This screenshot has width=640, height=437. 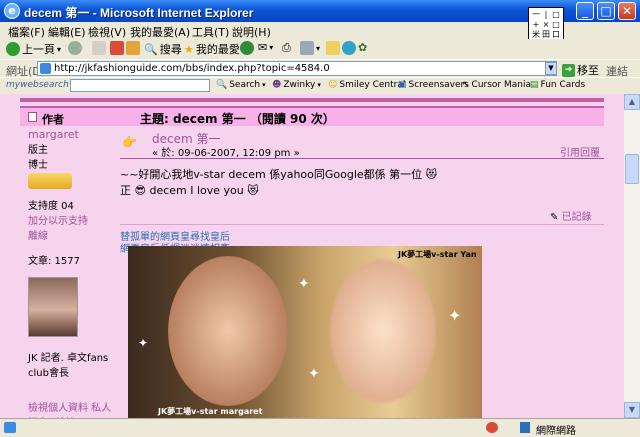 I want to click on forward-button, so click(x=75, y=48).